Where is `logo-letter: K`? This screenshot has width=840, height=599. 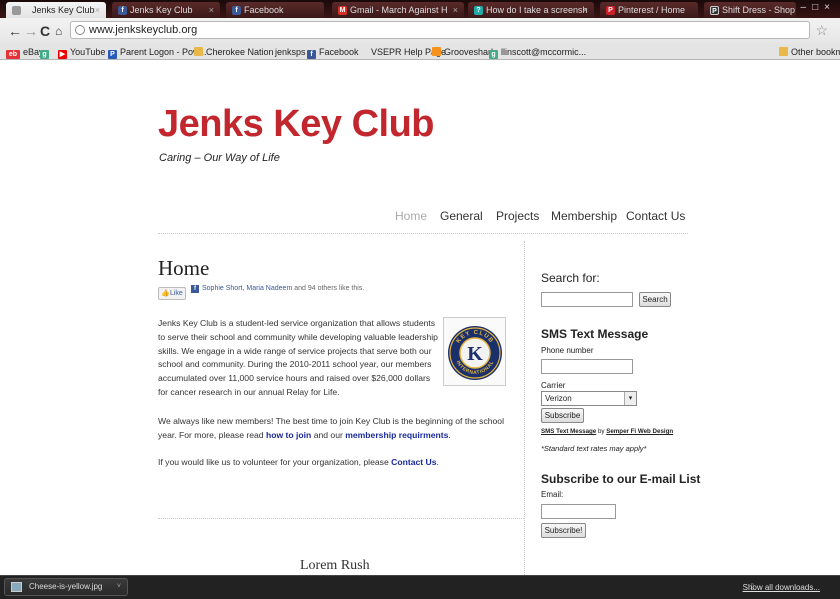
logo-letter: K is located at coordinates (475, 354).